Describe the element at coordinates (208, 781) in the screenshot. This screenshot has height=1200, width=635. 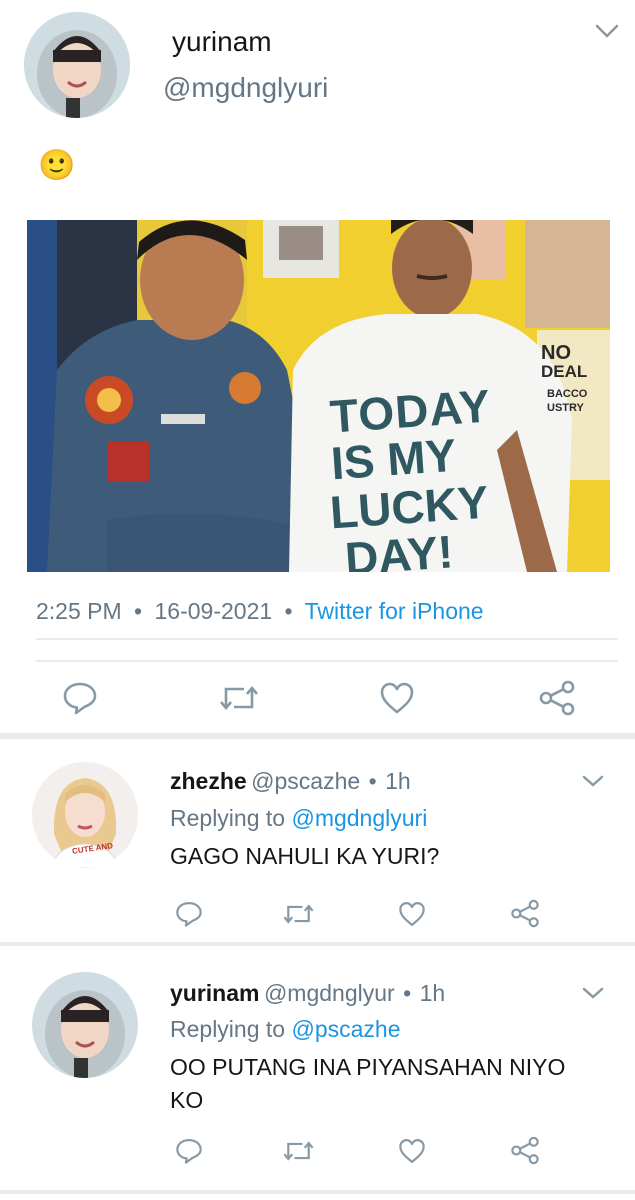
I see `reply-display-name: zhezhe` at that location.